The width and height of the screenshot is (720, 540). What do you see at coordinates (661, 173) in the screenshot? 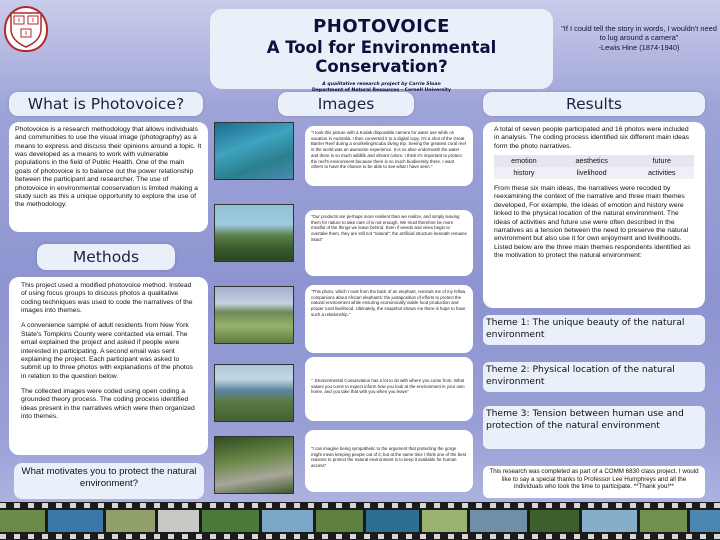
I see `table-cell: activities` at bounding box center [661, 173].